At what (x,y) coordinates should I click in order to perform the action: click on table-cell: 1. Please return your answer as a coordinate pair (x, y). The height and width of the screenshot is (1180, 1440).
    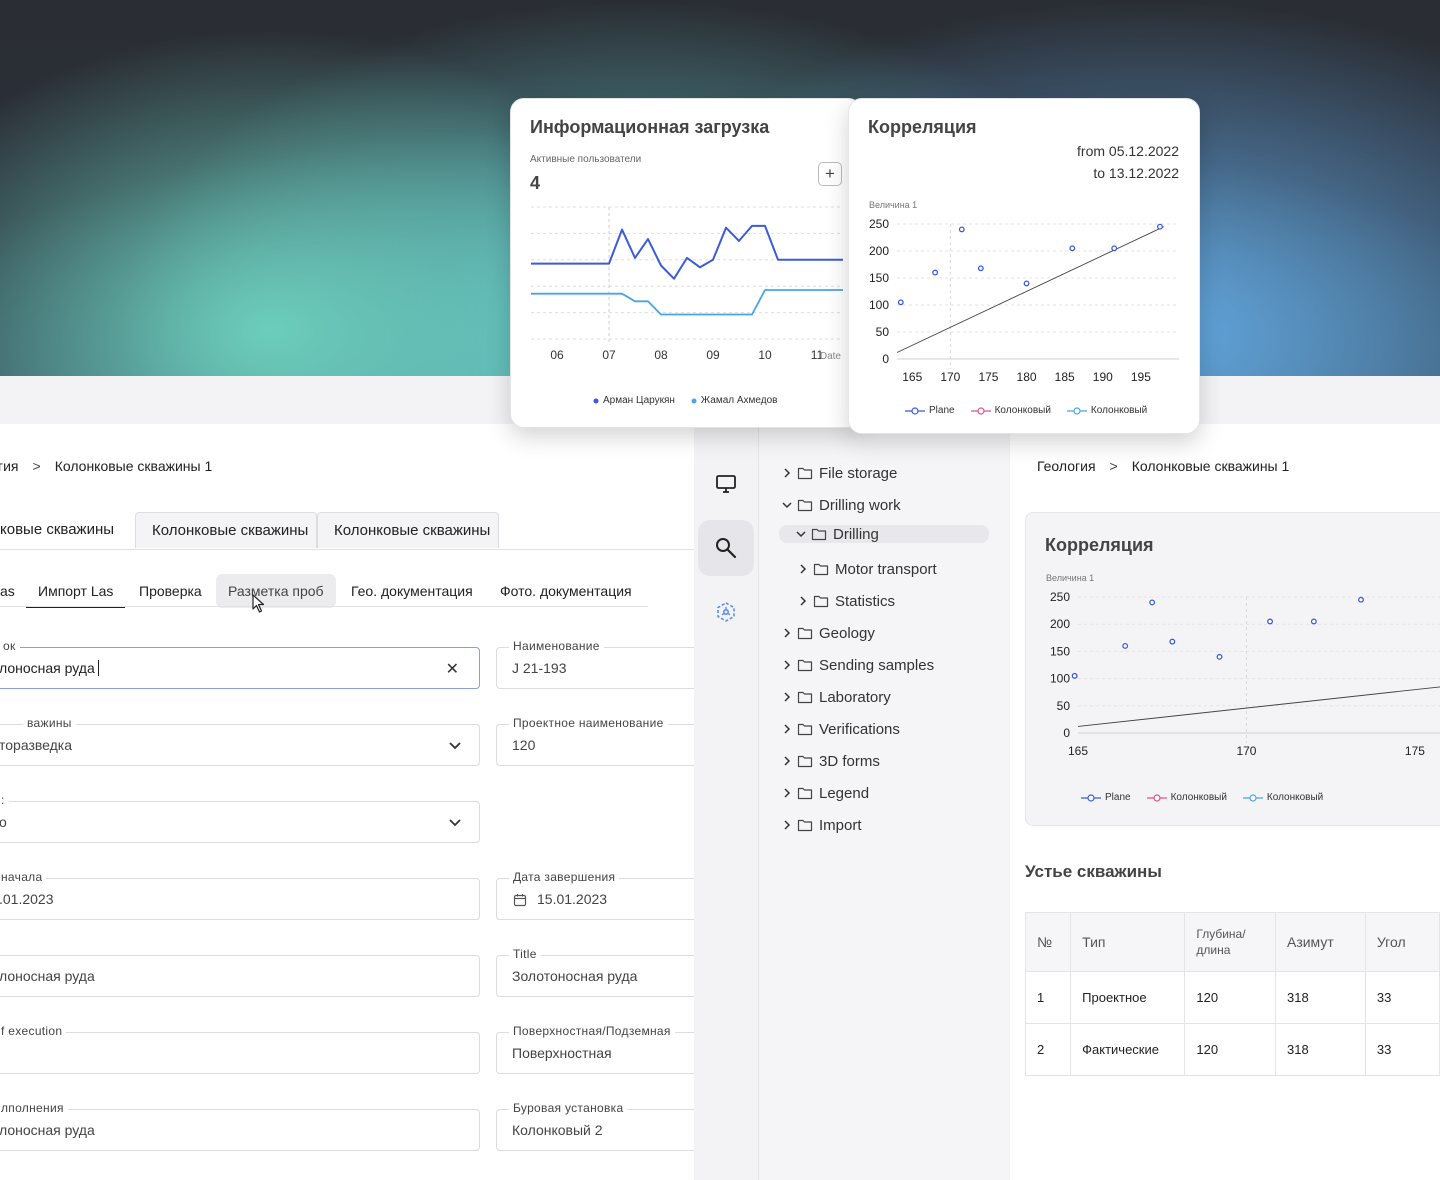
    Looking at the image, I should click on (1048, 997).